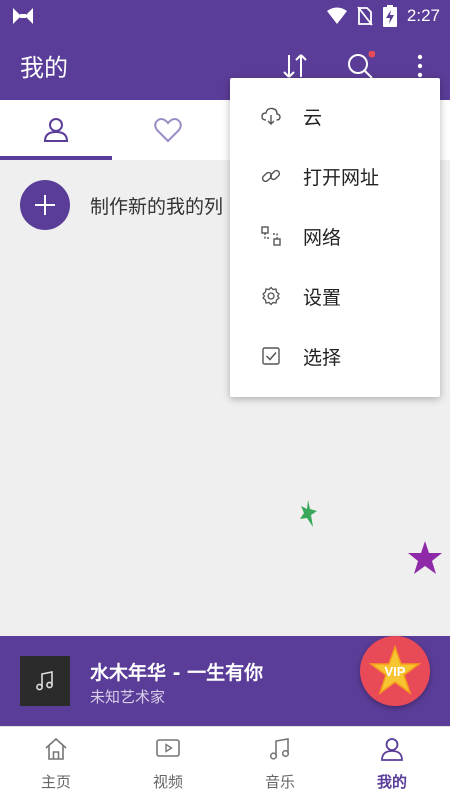 Image resolution: width=450 pixels, height=800 pixels. I want to click on status-bar: 2:27, so click(225, 16).